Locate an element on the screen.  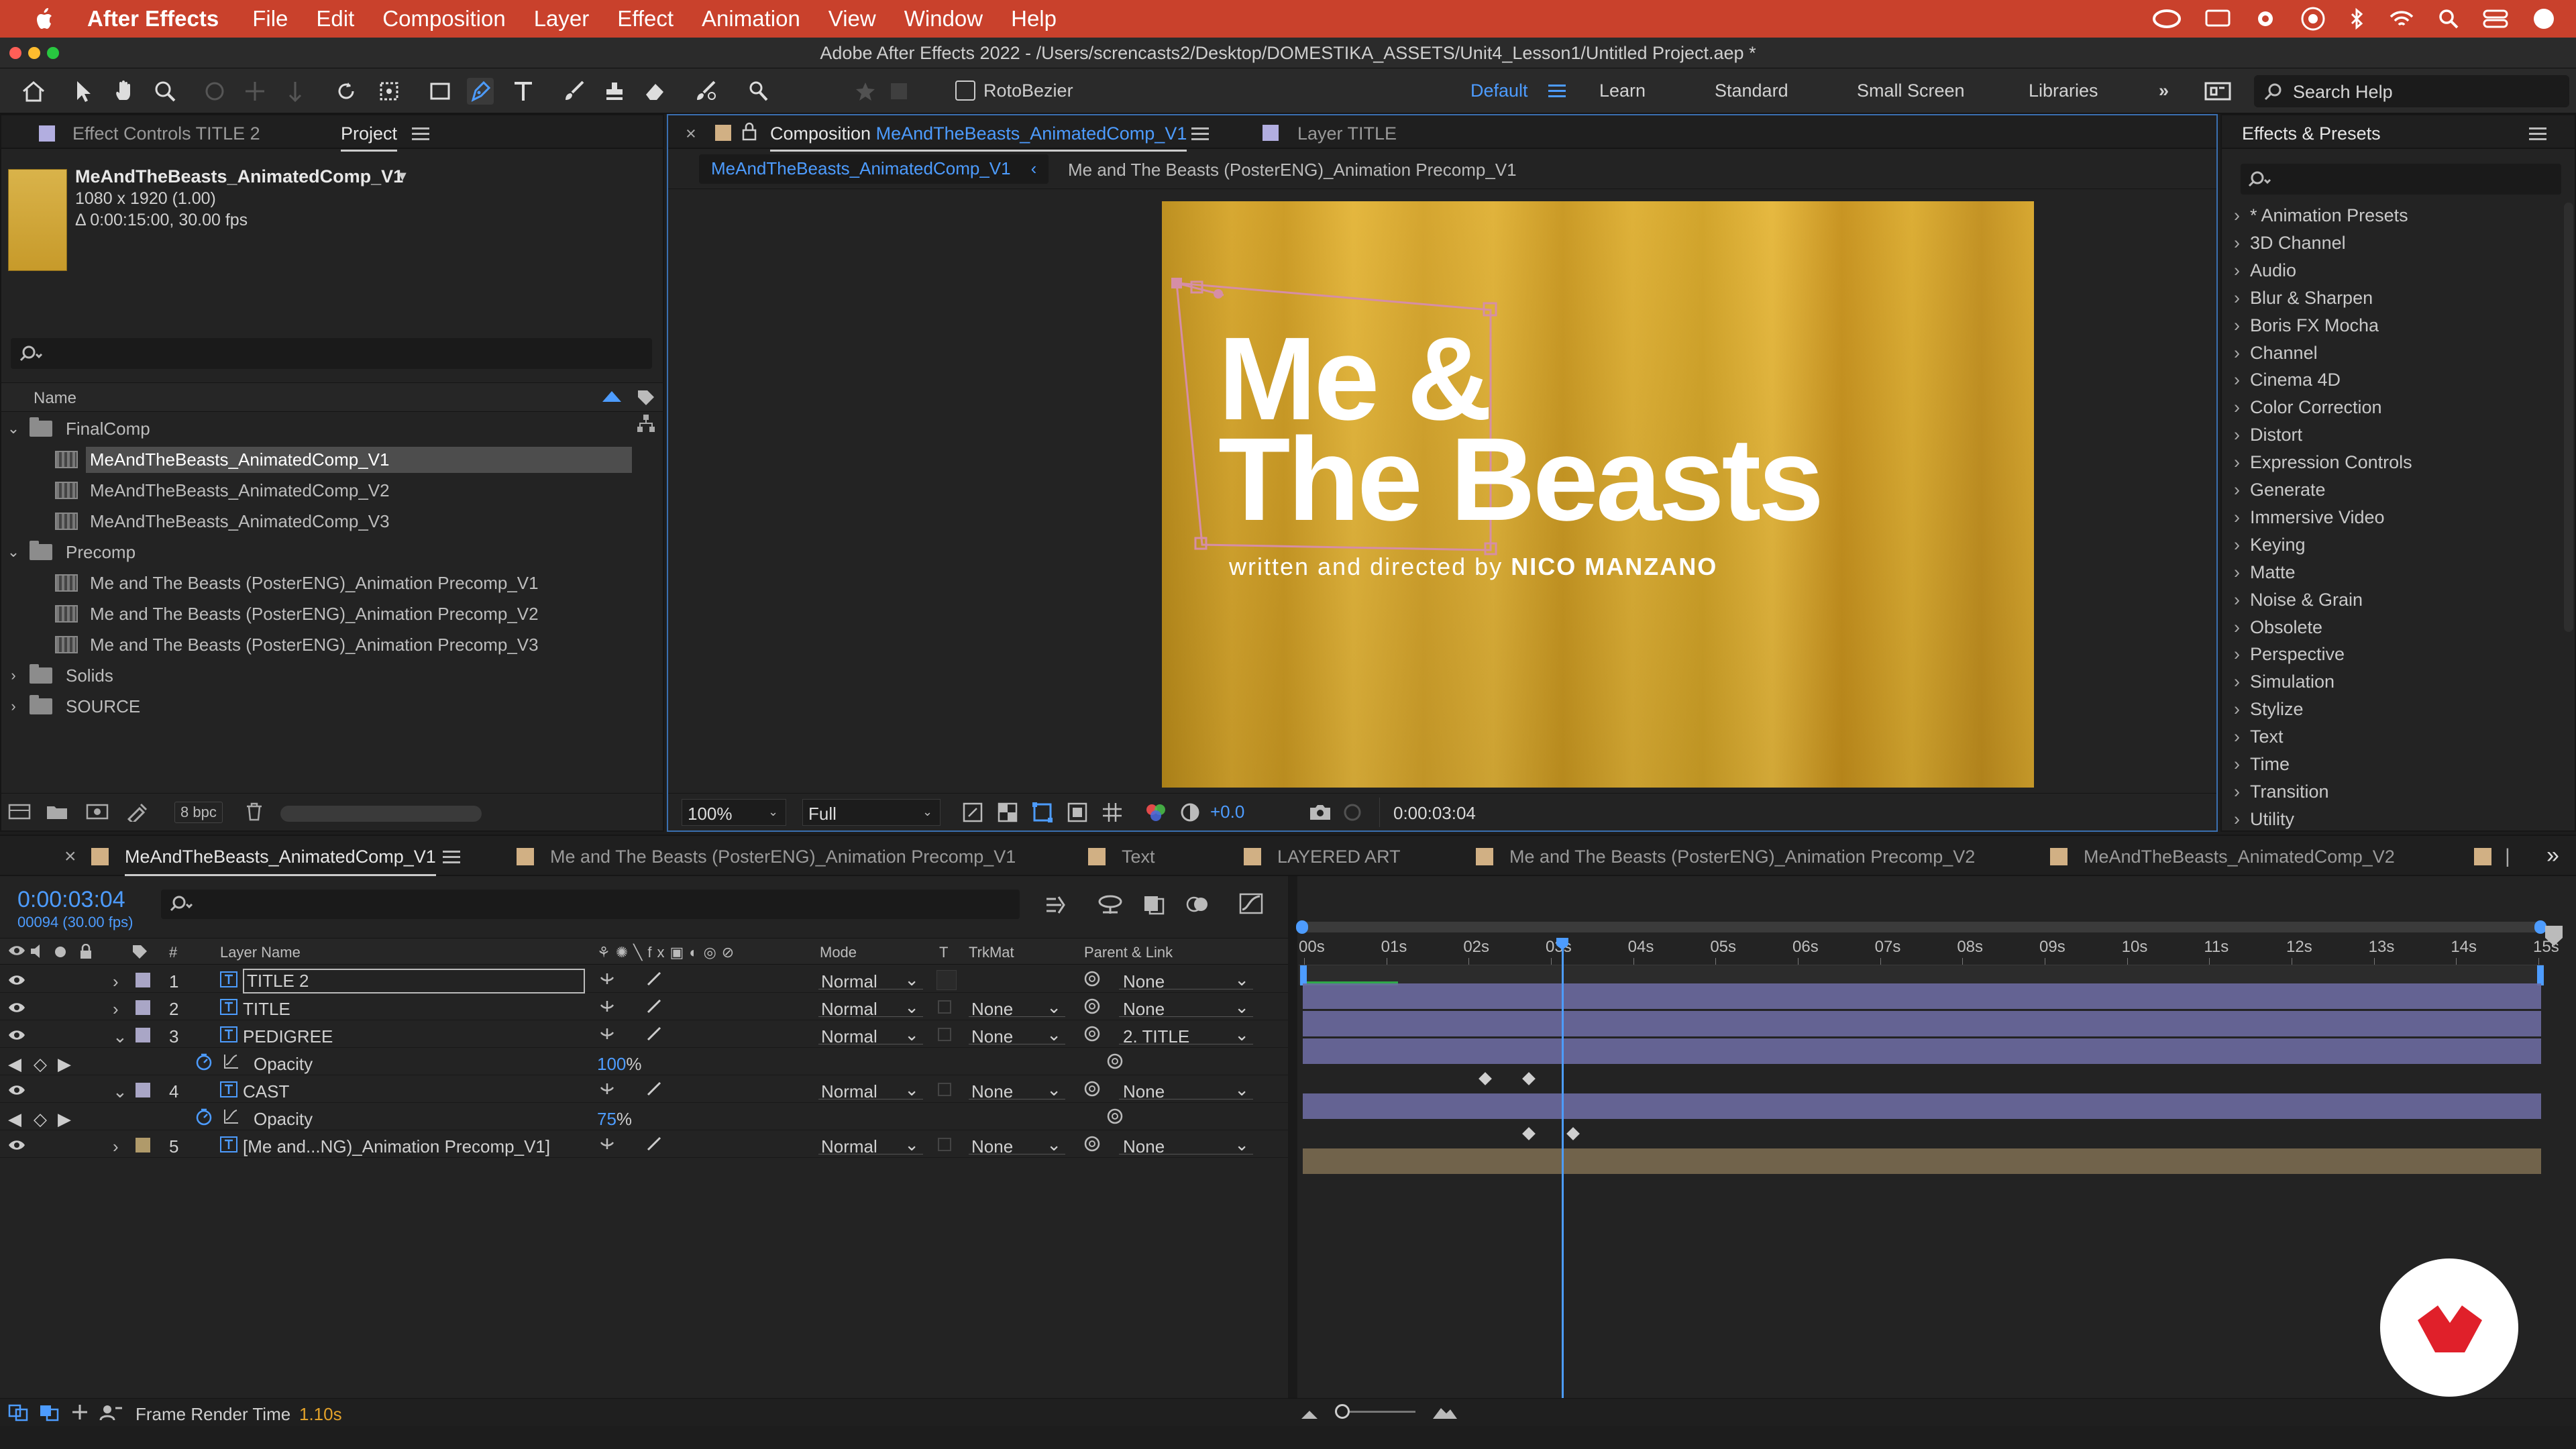
resolution-dropdown: Full ⌄ is located at coordinates (871, 812).